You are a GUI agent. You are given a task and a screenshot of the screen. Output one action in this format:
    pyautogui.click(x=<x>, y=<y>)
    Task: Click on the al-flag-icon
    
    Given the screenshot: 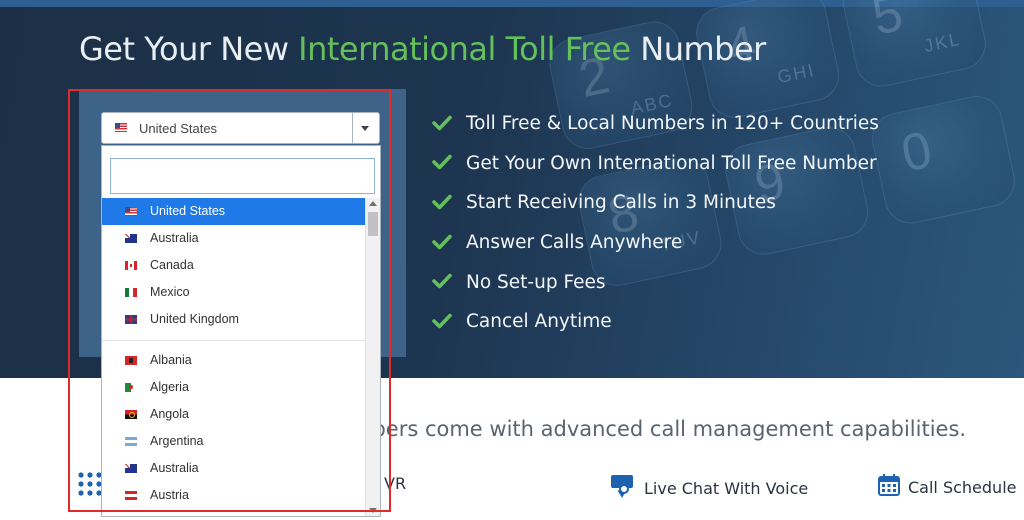 What is the action you would take?
    pyautogui.click(x=131, y=360)
    